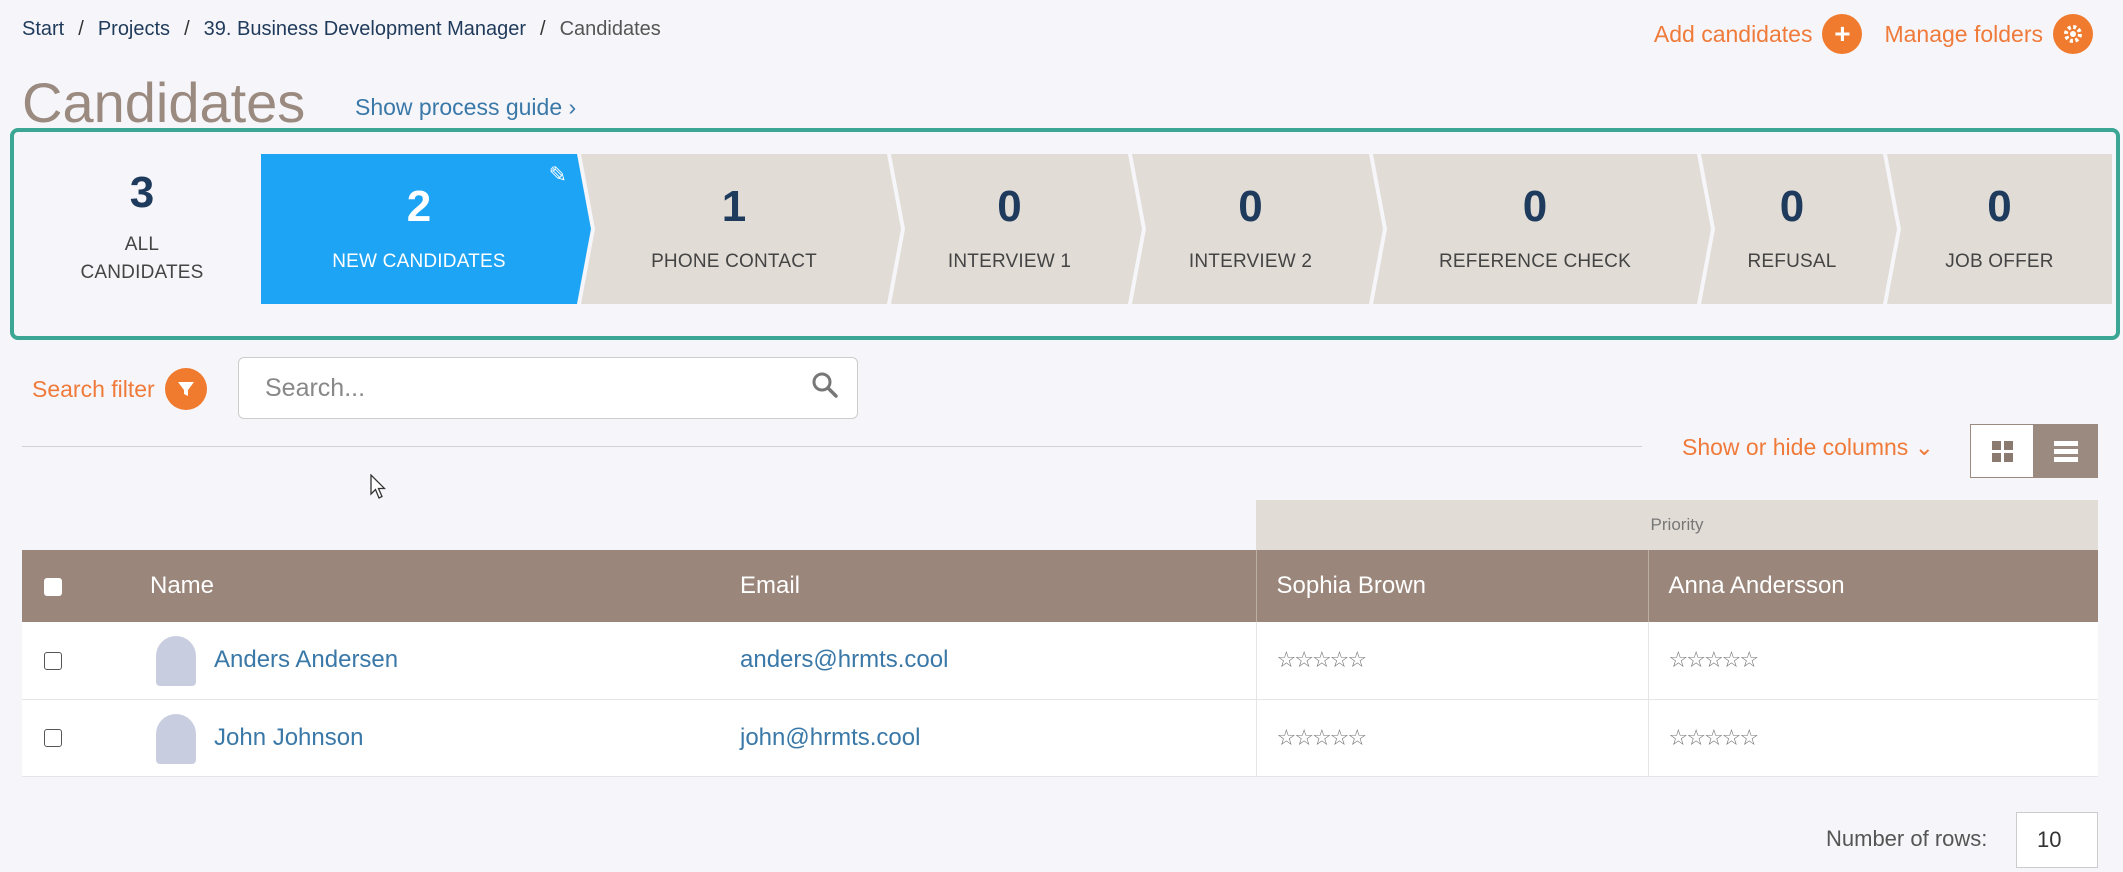  Describe the element at coordinates (734, 206) in the screenshot. I see `stage-count: 1` at that location.